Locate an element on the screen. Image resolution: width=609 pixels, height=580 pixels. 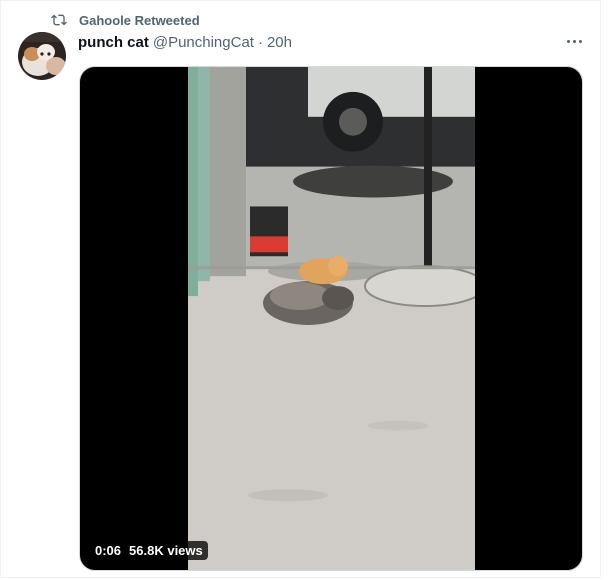
retweet-icon is located at coordinates (59, 20).